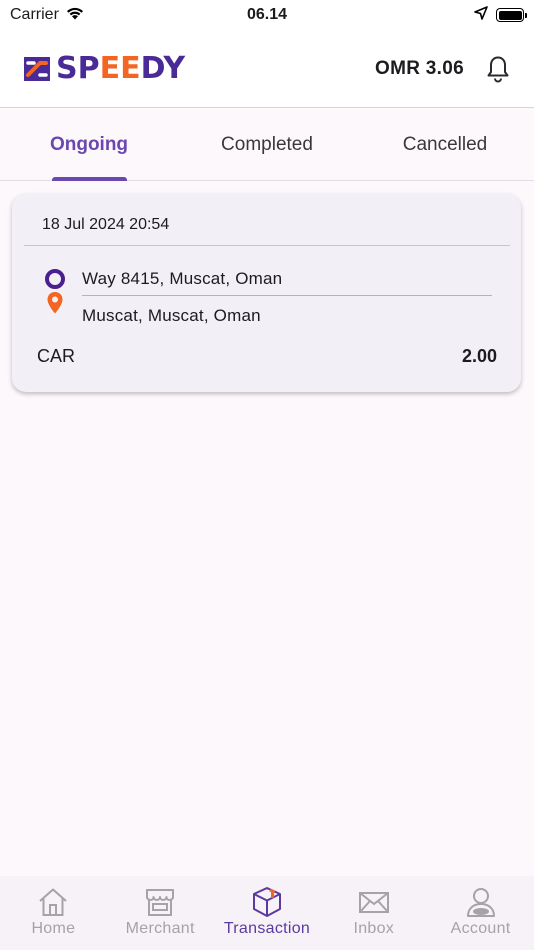  I want to click on app-header: SPEEDY OMR 3.06, so click(267, 69).